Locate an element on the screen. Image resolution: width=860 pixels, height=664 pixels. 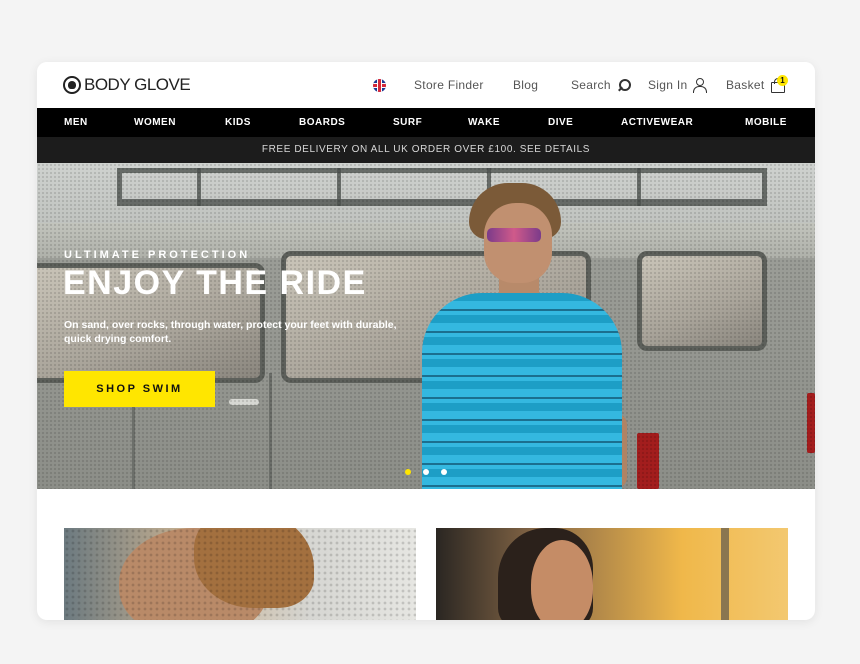
background-pole is located at coordinates (725, 574).